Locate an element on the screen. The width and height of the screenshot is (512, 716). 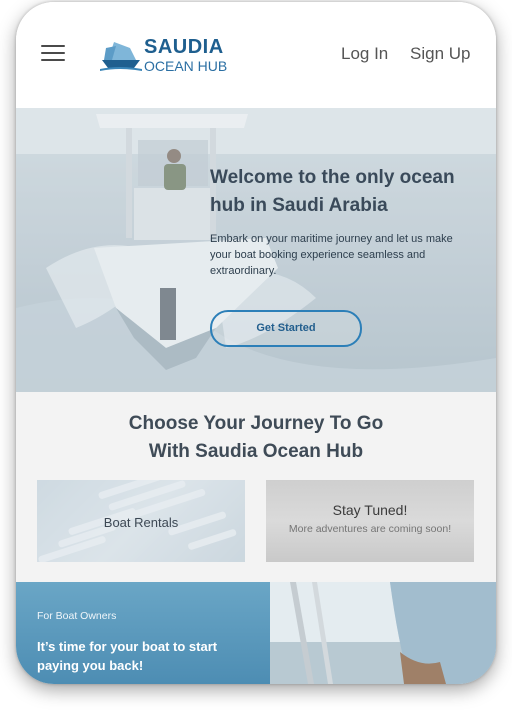
boat-rentals-card: Boat Rentals is located at coordinates (141, 521).